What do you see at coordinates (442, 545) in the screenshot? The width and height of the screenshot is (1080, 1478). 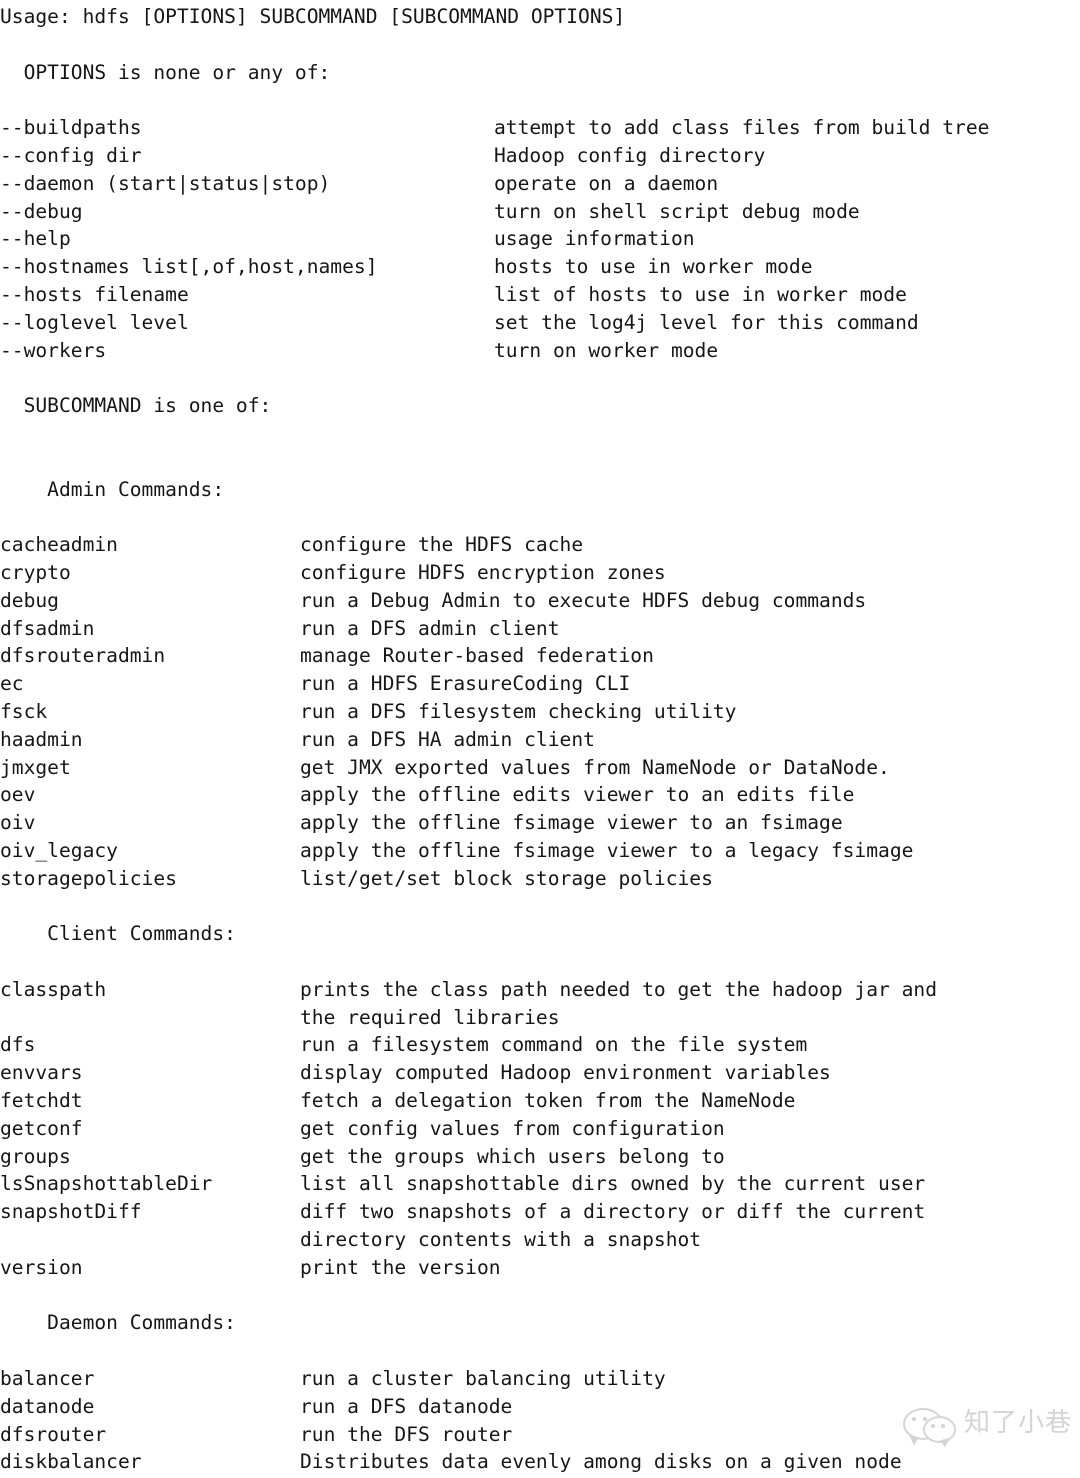 I see `command-row-description: configure the HDFS cache` at bounding box center [442, 545].